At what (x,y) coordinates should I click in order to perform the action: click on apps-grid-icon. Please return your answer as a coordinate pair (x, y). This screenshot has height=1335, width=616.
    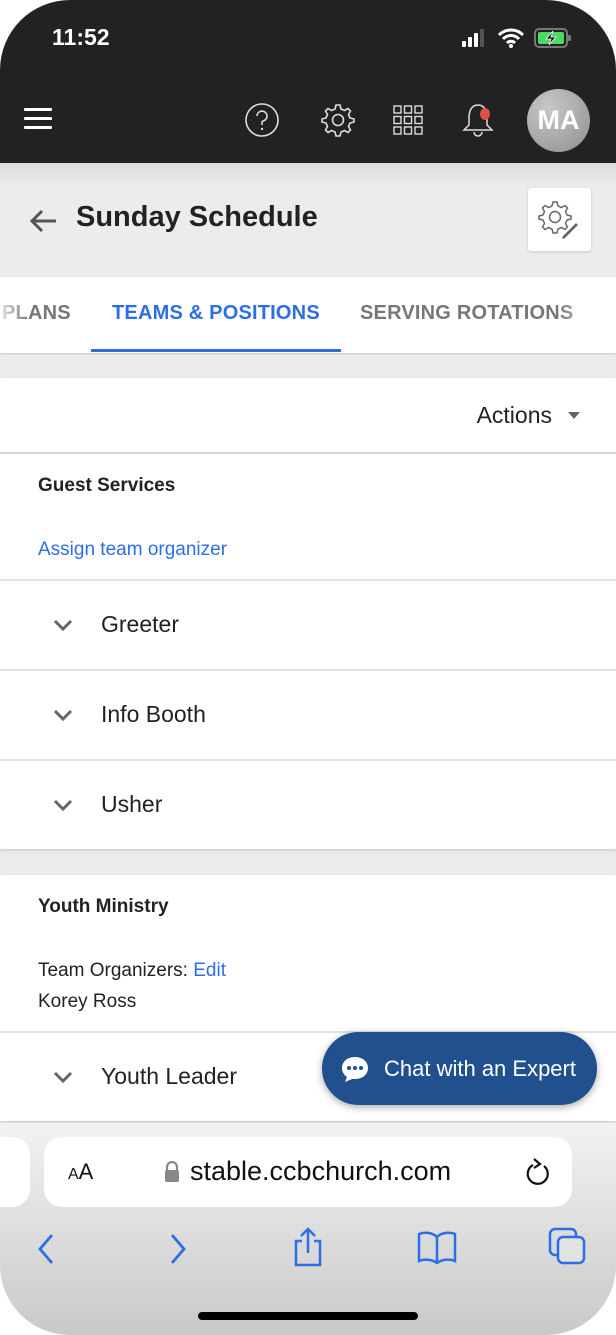
    Looking at the image, I should click on (408, 120).